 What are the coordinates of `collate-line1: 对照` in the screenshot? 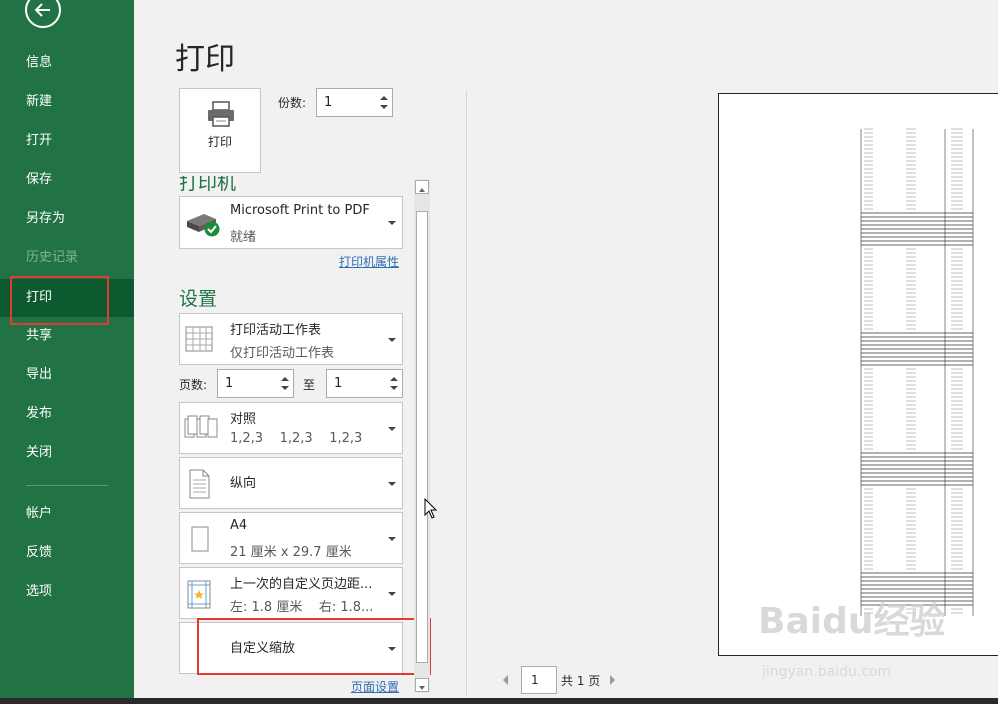 It's located at (243, 419).